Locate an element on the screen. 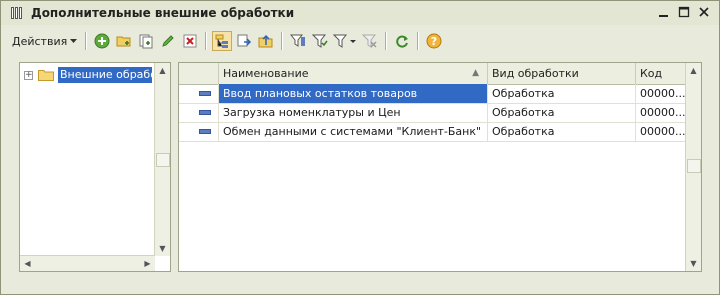 The width and height of the screenshot is (720, 295). help-icon: ? is located at coordinates (434, 41).